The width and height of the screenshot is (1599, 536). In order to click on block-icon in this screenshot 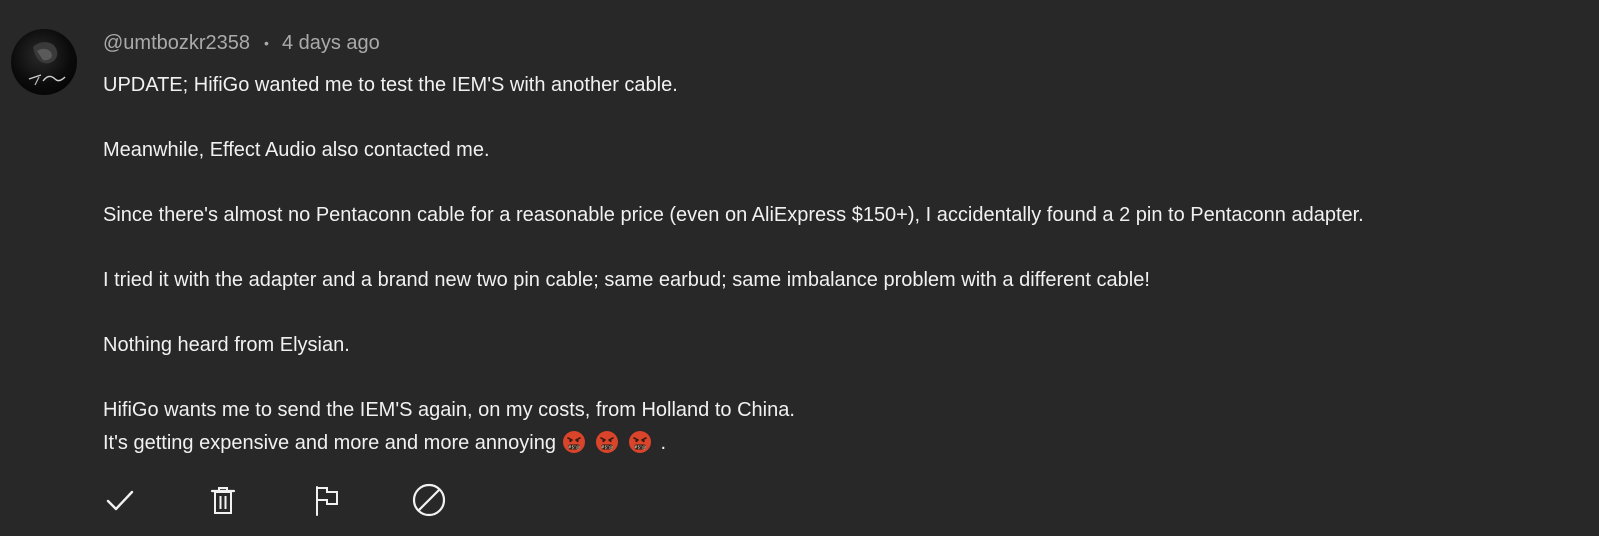, I will do `click(429, 500)`.